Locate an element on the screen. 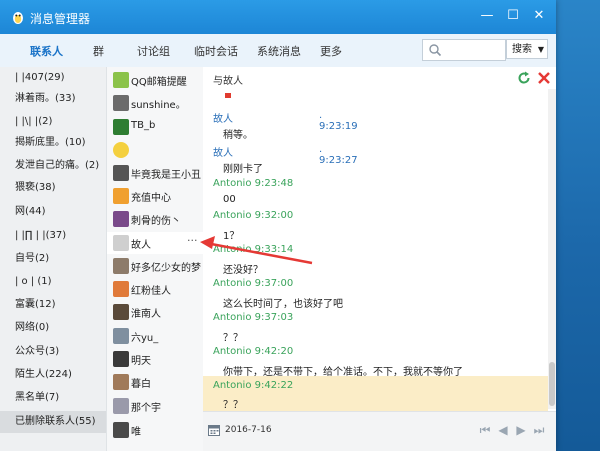 The height and width of the screenshot is (451, 600). desktop-background is located at coordinates (578, 225).